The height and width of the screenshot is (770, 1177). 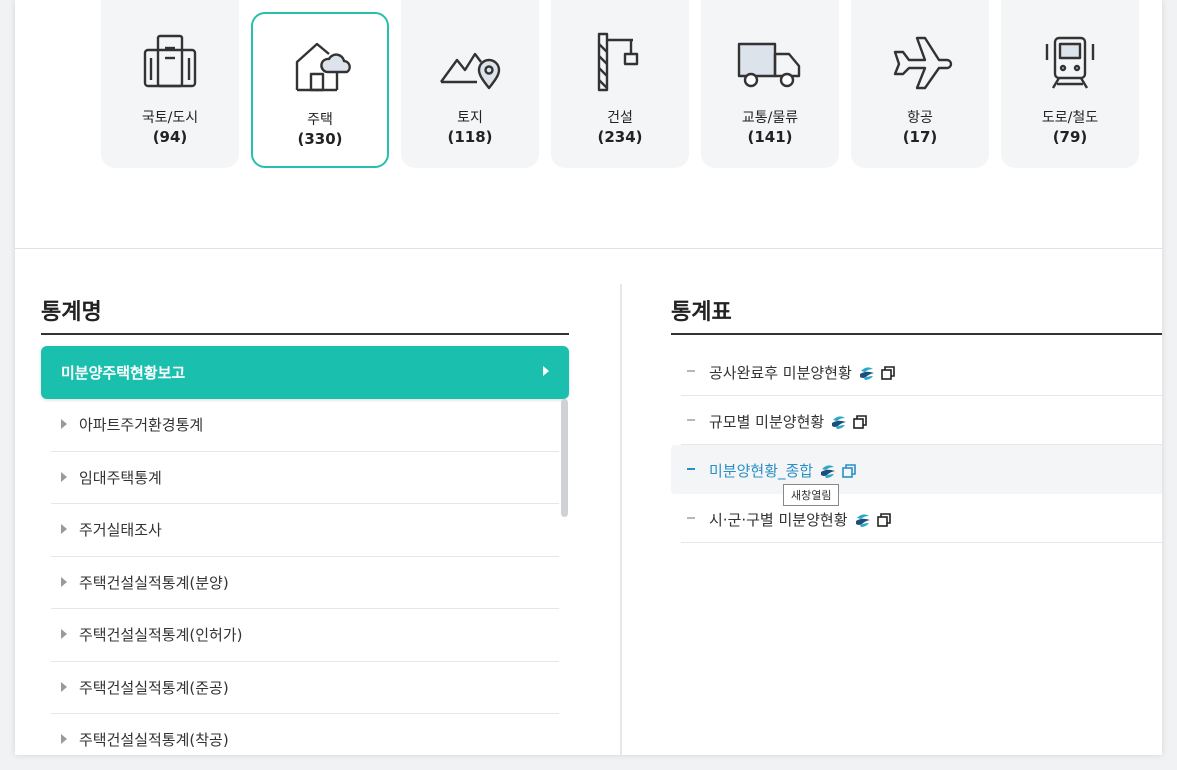 What do you see at coordinates (588, 248) in the screenshot?
I see `section-divider` at bounding box center [588, 248].